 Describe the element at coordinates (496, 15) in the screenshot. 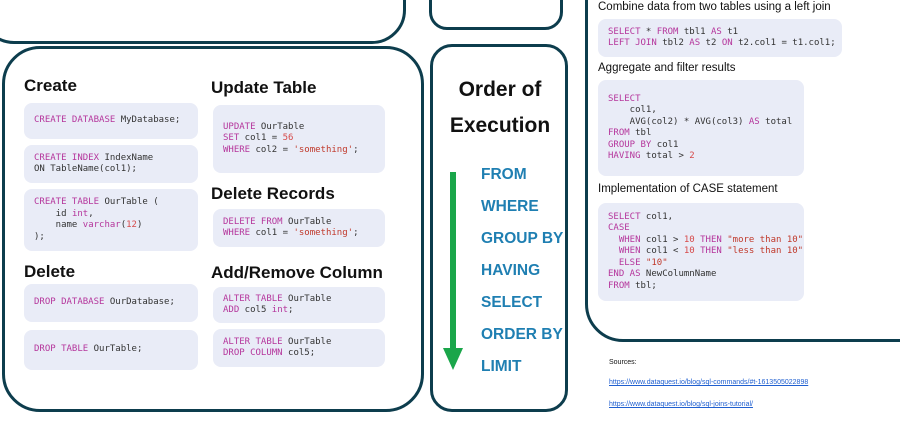

I see `top-middle-panel` at that location.